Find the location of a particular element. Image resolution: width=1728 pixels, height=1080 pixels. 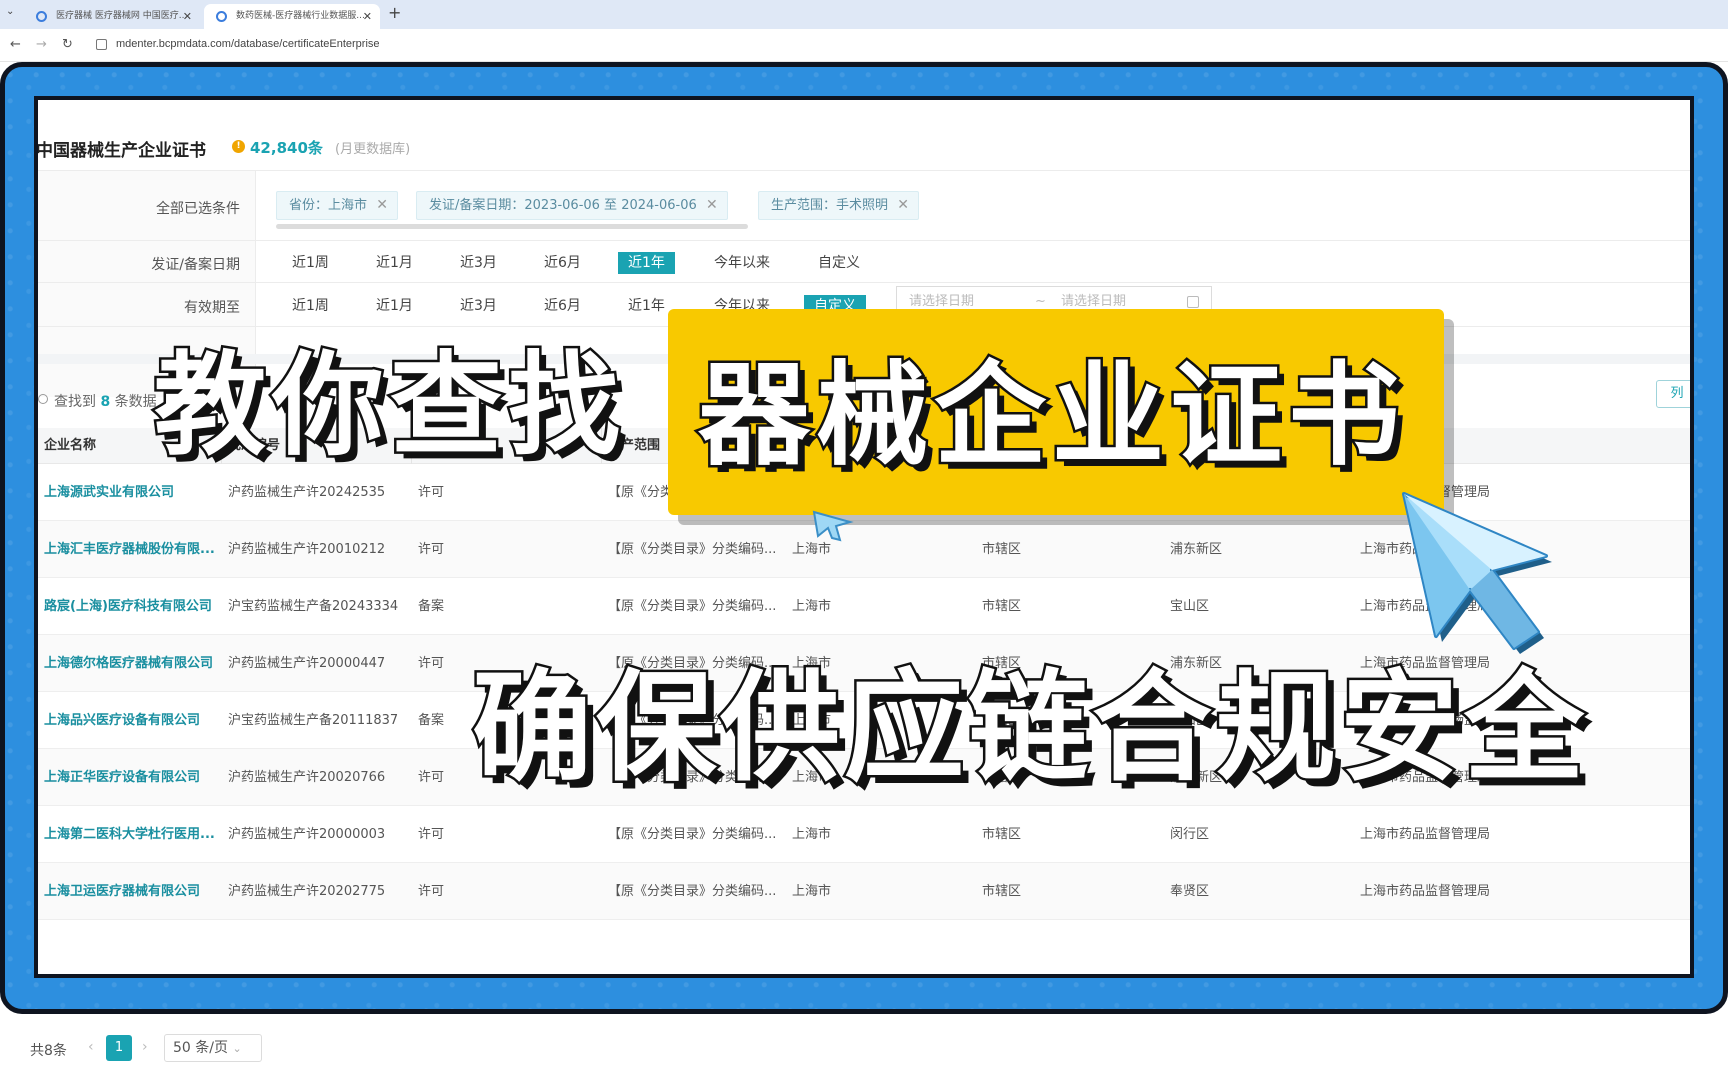

new-tab-button: + is located at coordinates (394, 12).